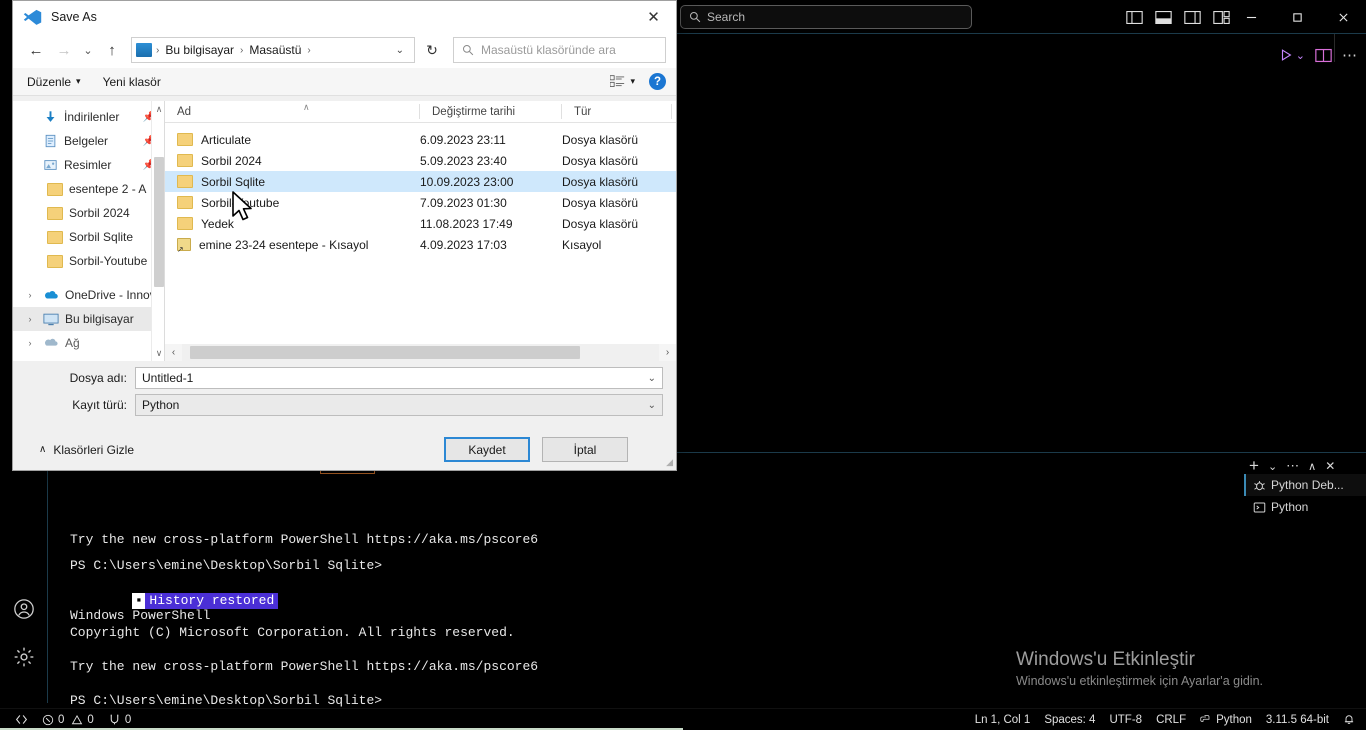  What do you see at coordinates (667, 352) in the screenshot?
I see `scroll-right-icon: ›` at bounding box center [667, 352].